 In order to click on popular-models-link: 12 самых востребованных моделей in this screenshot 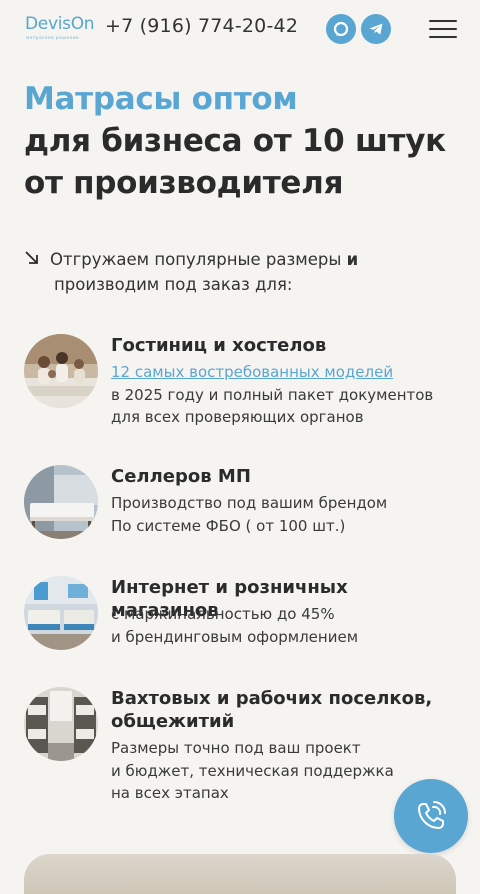, I will do `click(286, 372)`.